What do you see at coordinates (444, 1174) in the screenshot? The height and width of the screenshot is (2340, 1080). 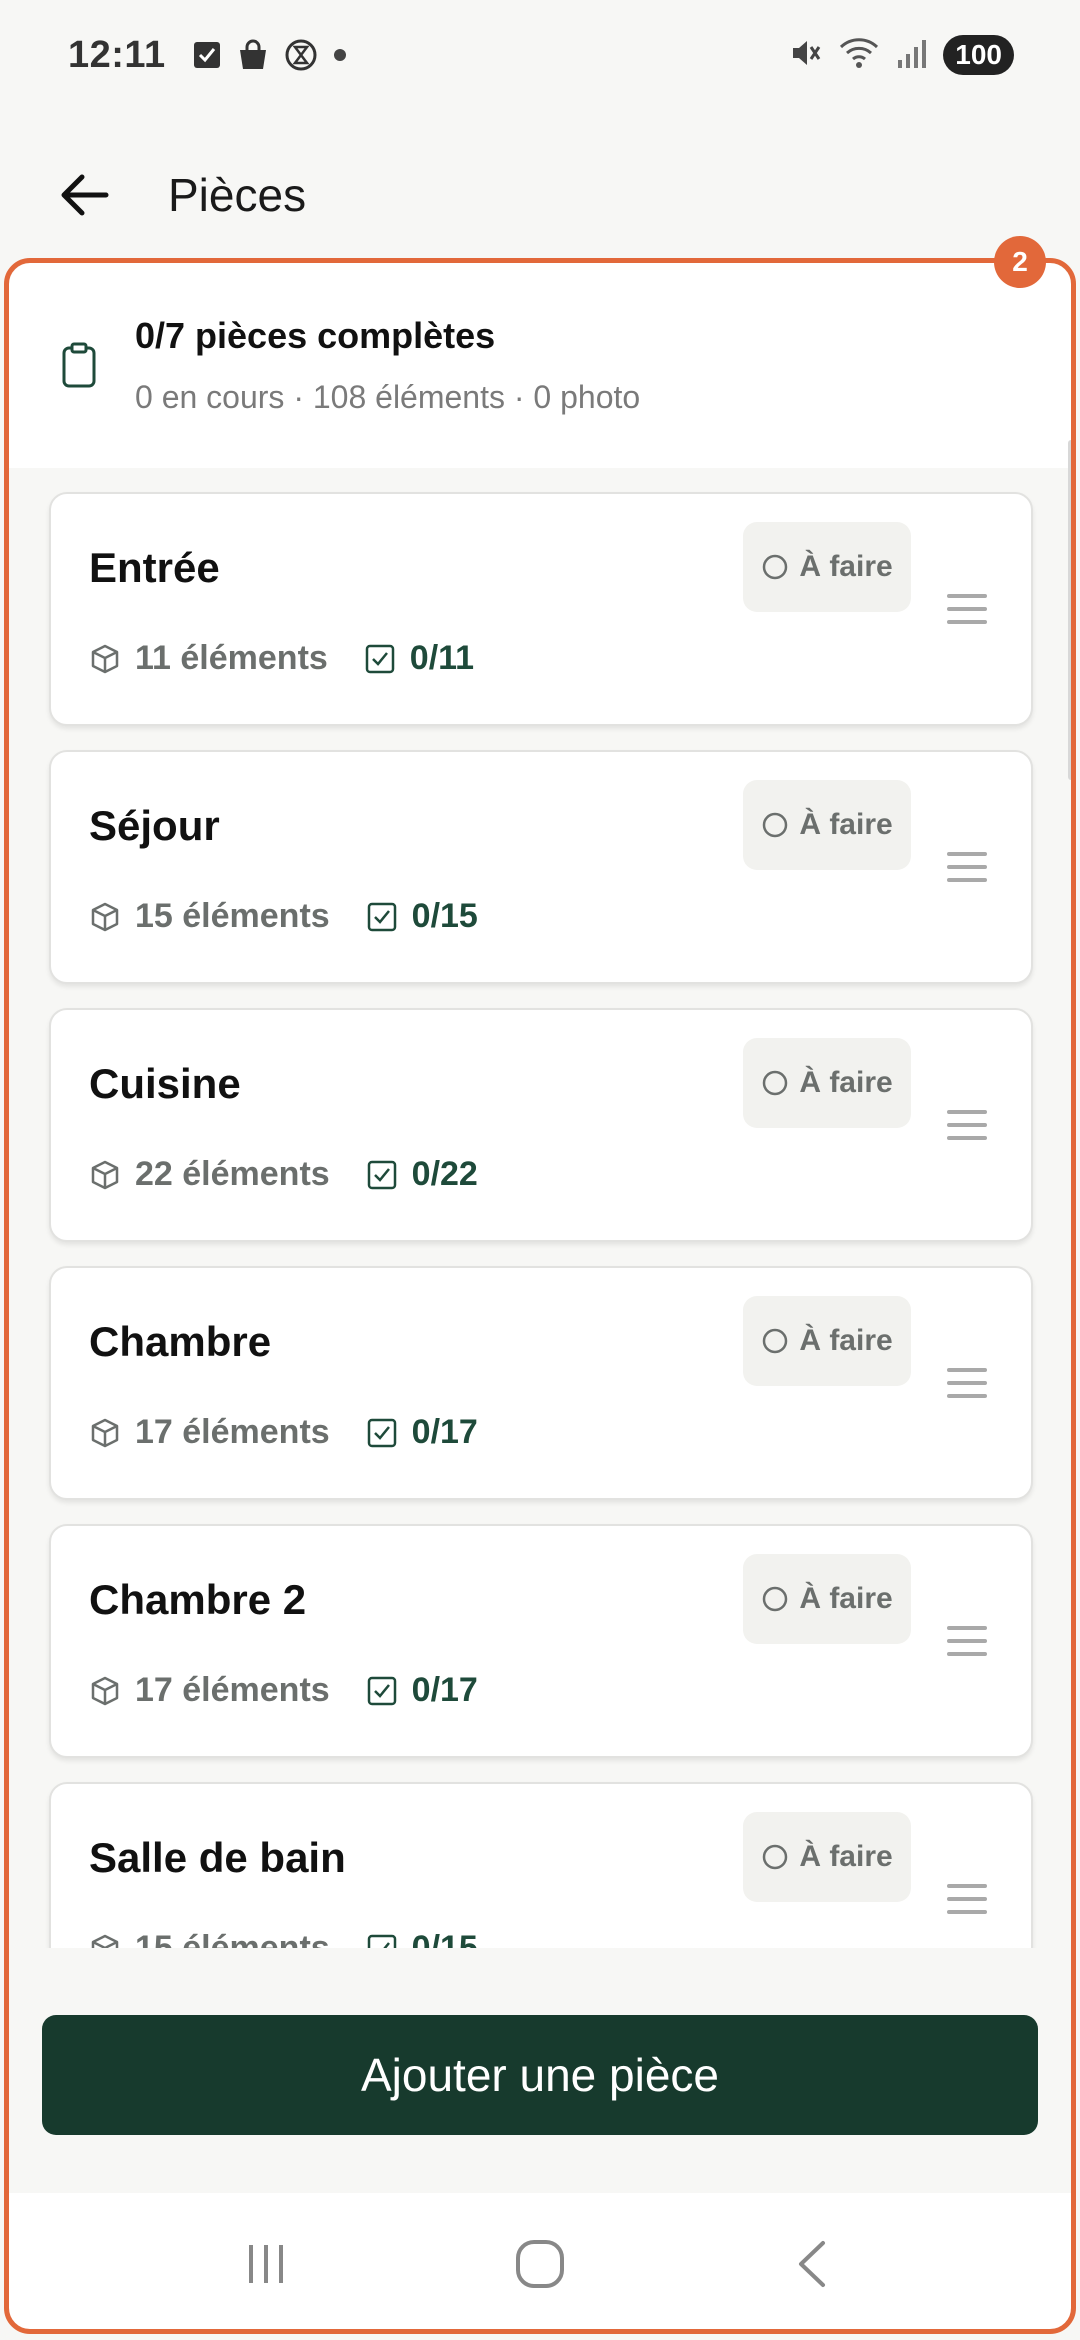 I see `progress-count: 0/22` at bounding box center [444, 1174].